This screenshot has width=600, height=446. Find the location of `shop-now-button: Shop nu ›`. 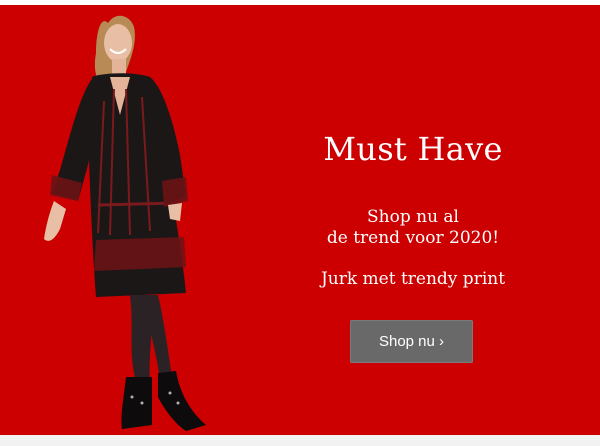

shop-now-button: Shop nu › is located at coordinates (411, 341).